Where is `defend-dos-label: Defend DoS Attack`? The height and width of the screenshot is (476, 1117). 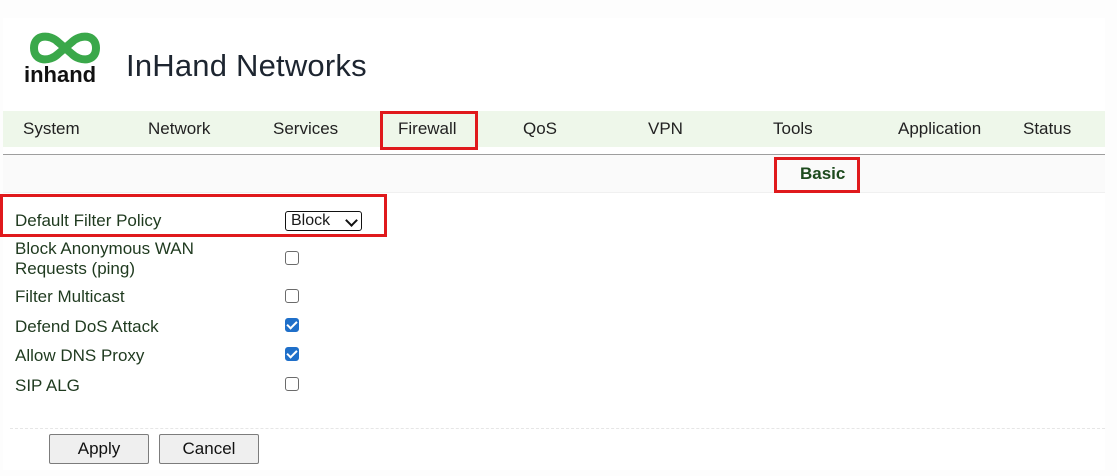
defend-dos-label: Defend DoS Attack is located at coordinates (87, 326).